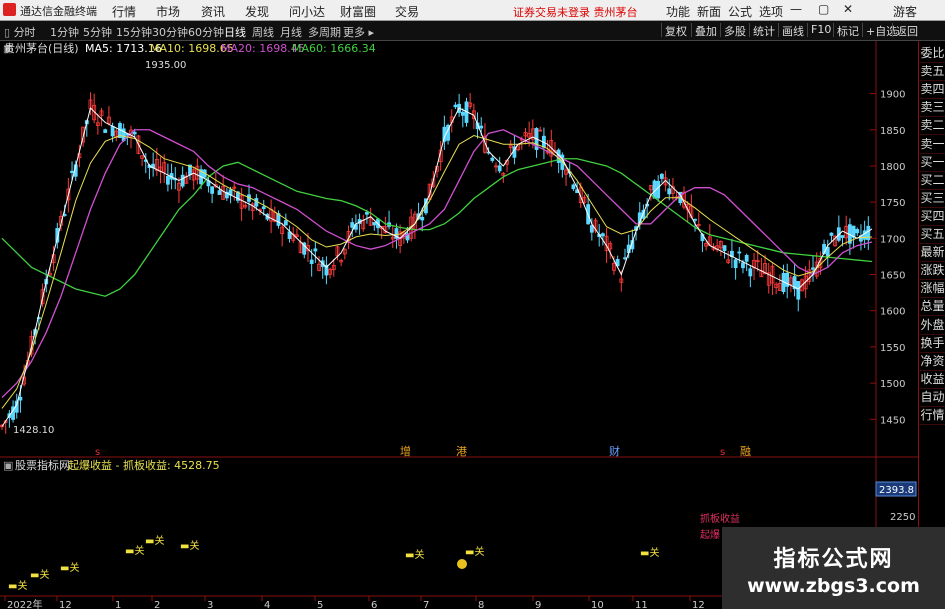 This screenshot has height=609, width=945. I want to click on toolbar-draw-button: 画线, so click(792, 30).